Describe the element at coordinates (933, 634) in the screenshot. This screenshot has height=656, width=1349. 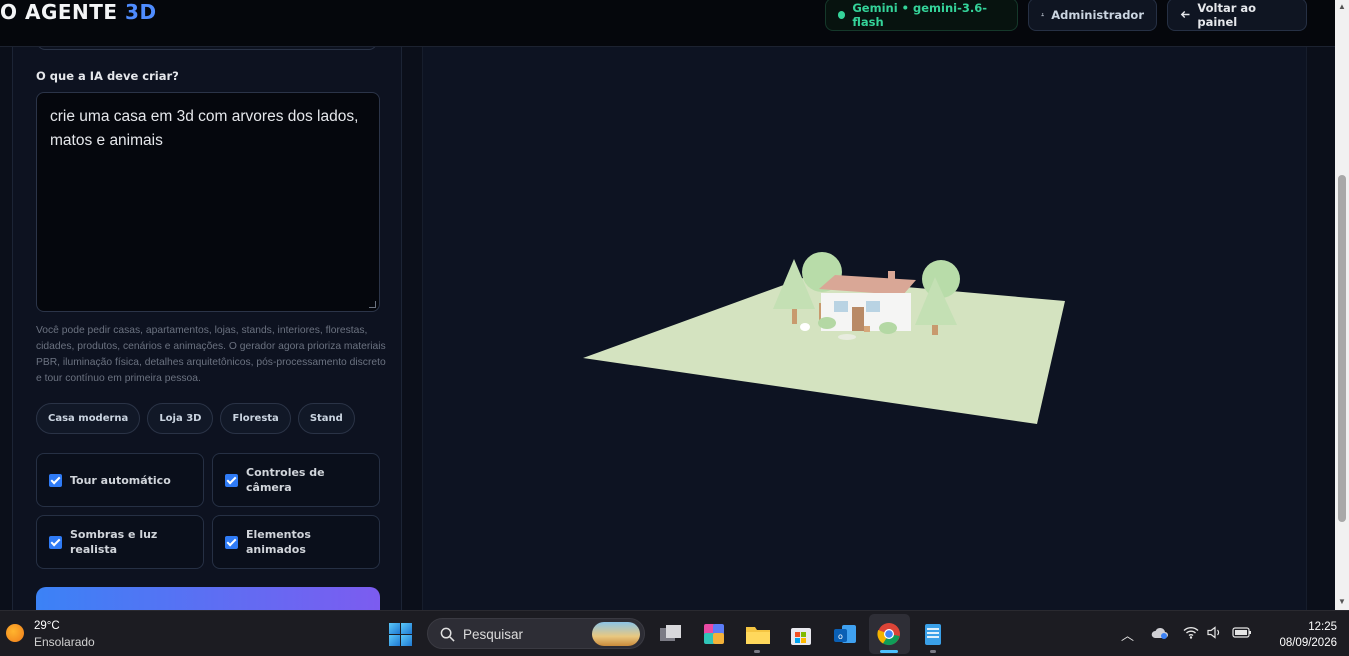
I see `notepad-icon` at that location.